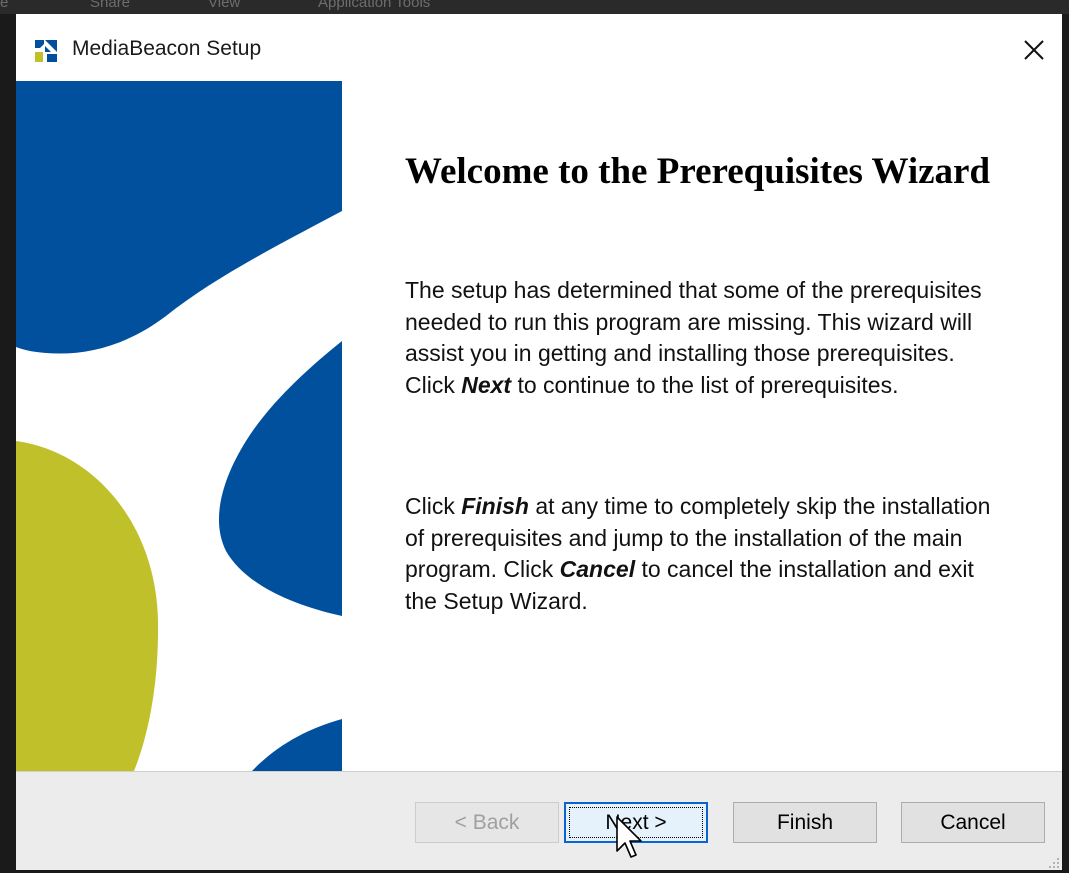  I want to click on cancel-emphasis: Cancel, so click(597, 569).